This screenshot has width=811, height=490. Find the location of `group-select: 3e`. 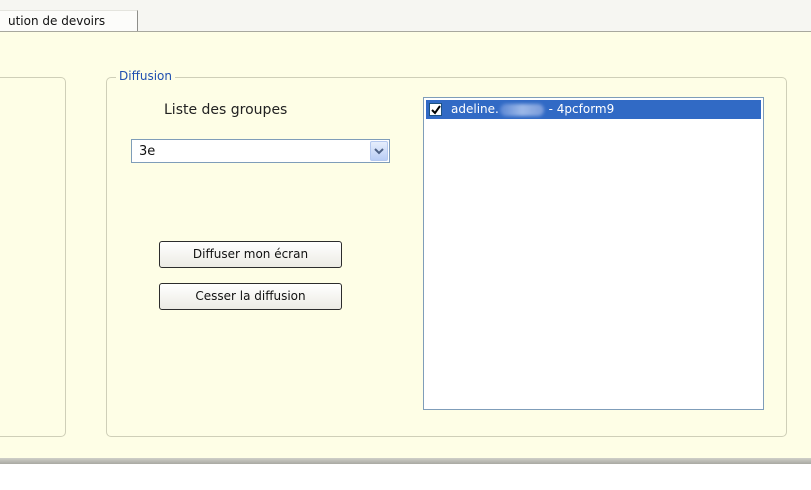

group-select: 3e is located at coordinates (260, 151).